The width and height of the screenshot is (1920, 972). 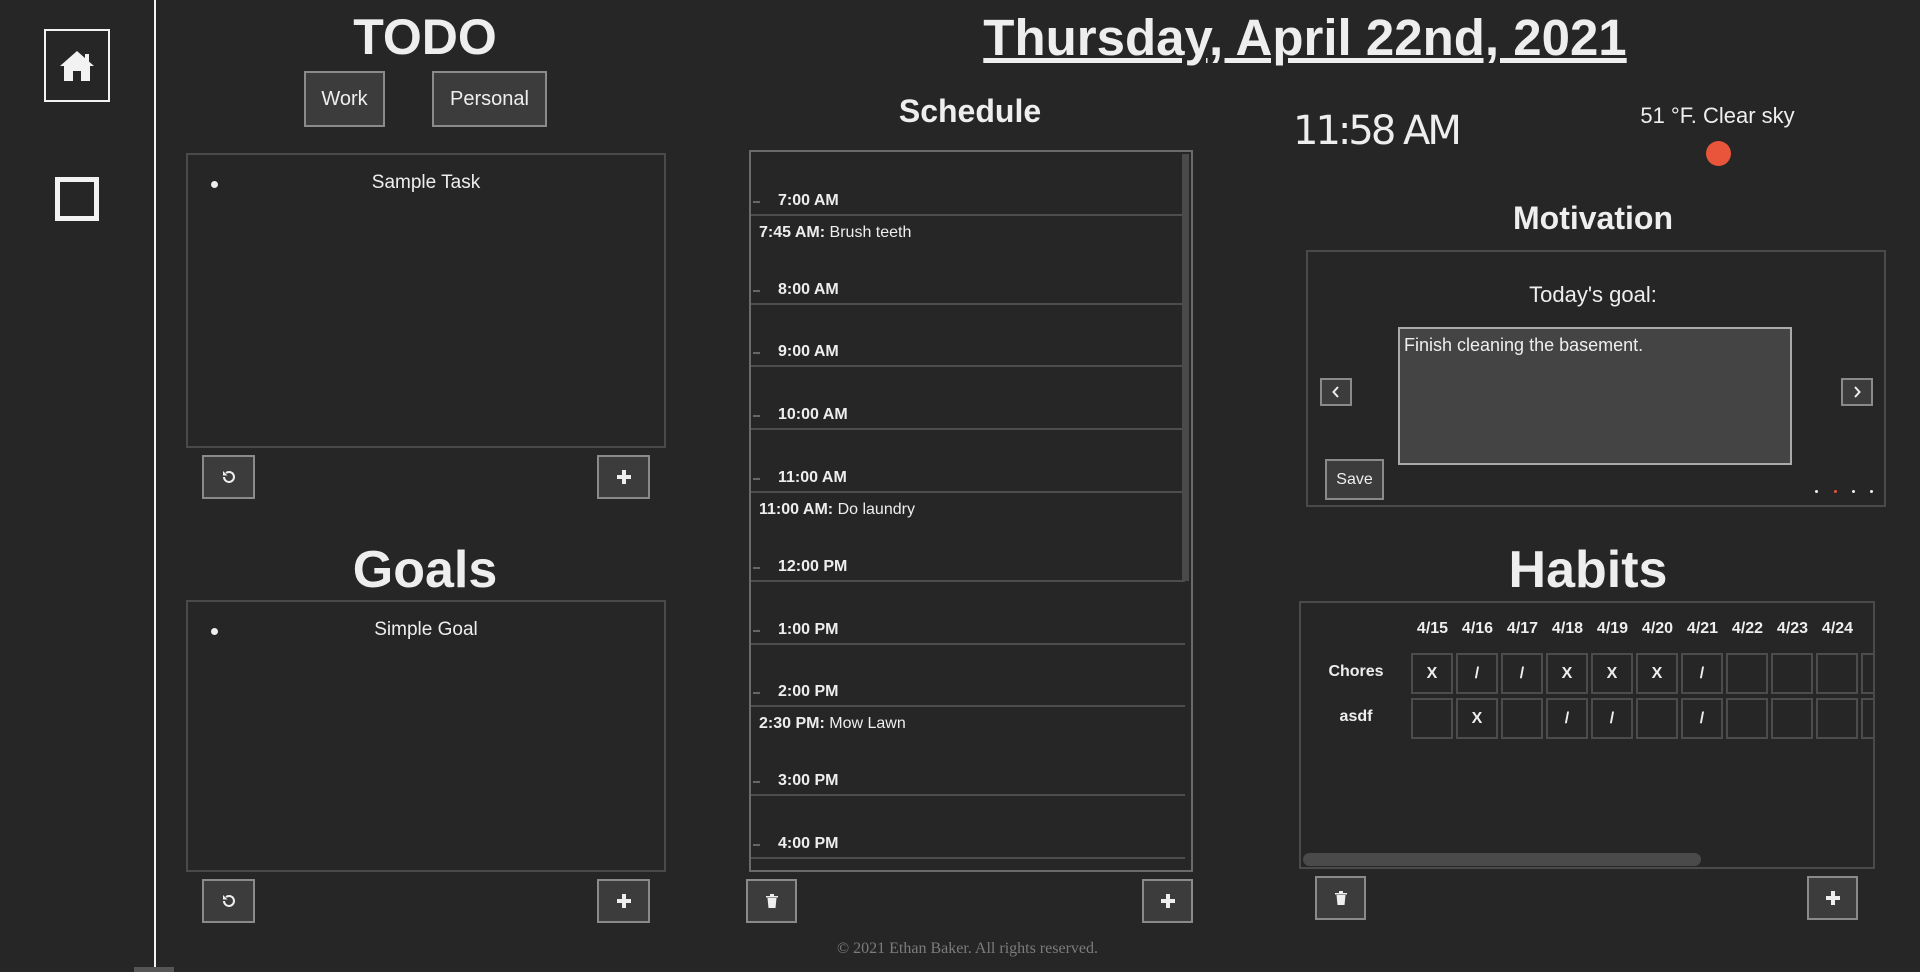 I want to click on tab-personal: Personal, so click(x=489, y=99).